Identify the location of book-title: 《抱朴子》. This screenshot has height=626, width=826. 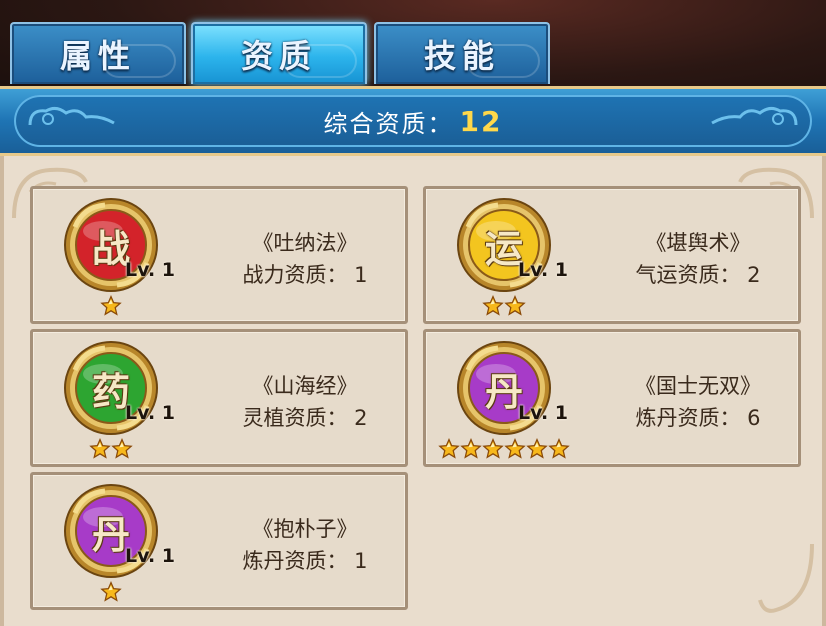
(305, 529).